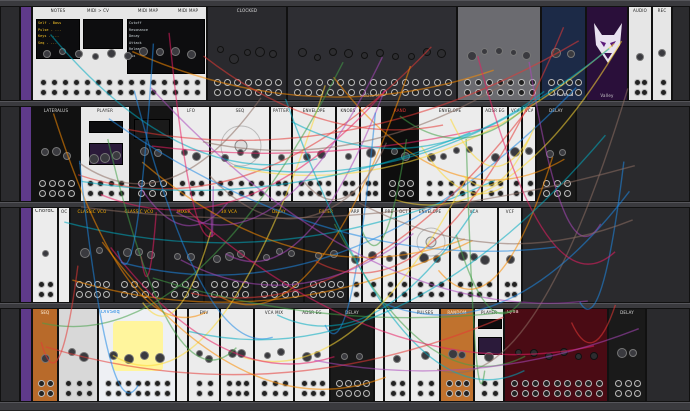 This screenshot has height=411, width=690. I want to click on lfo-module: LFO, so click(191, 154).